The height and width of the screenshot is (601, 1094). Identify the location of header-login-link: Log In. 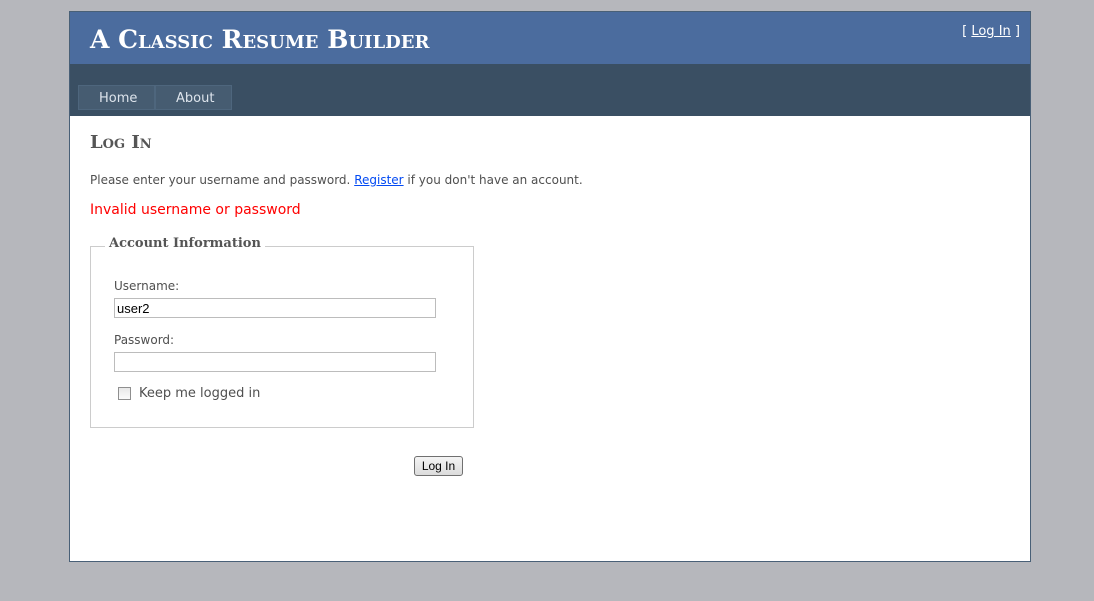
(990, 31).